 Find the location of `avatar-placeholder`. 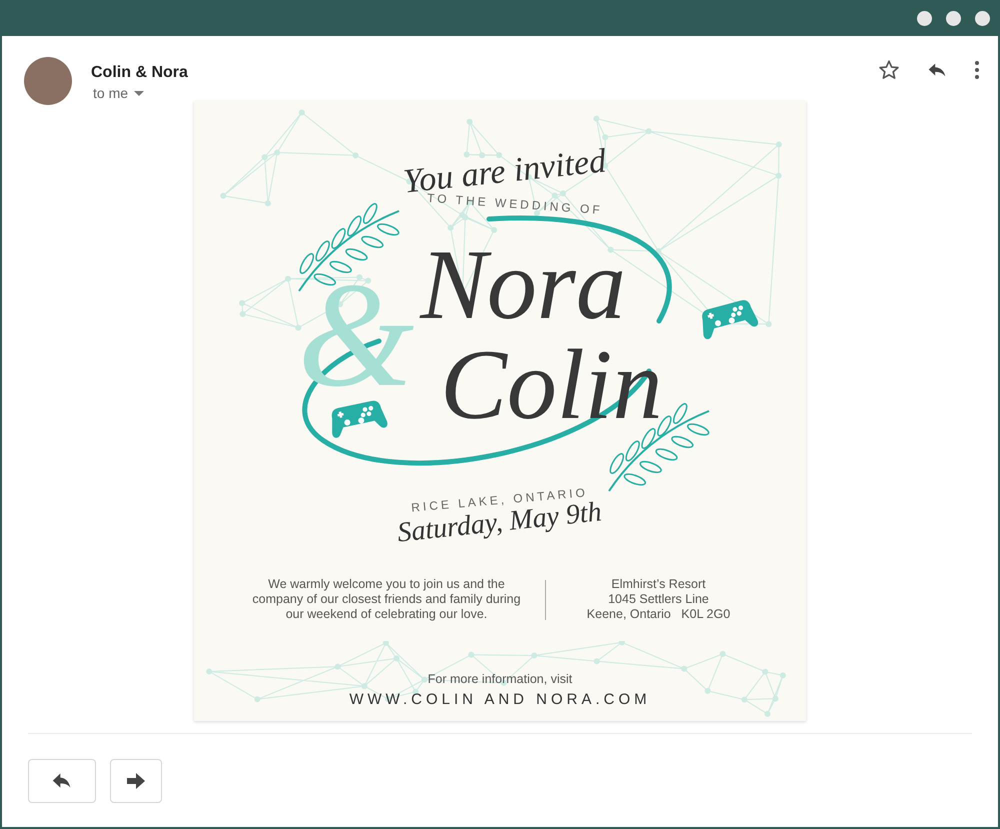

avatar-placeholder is located at coordinates (48, 81).